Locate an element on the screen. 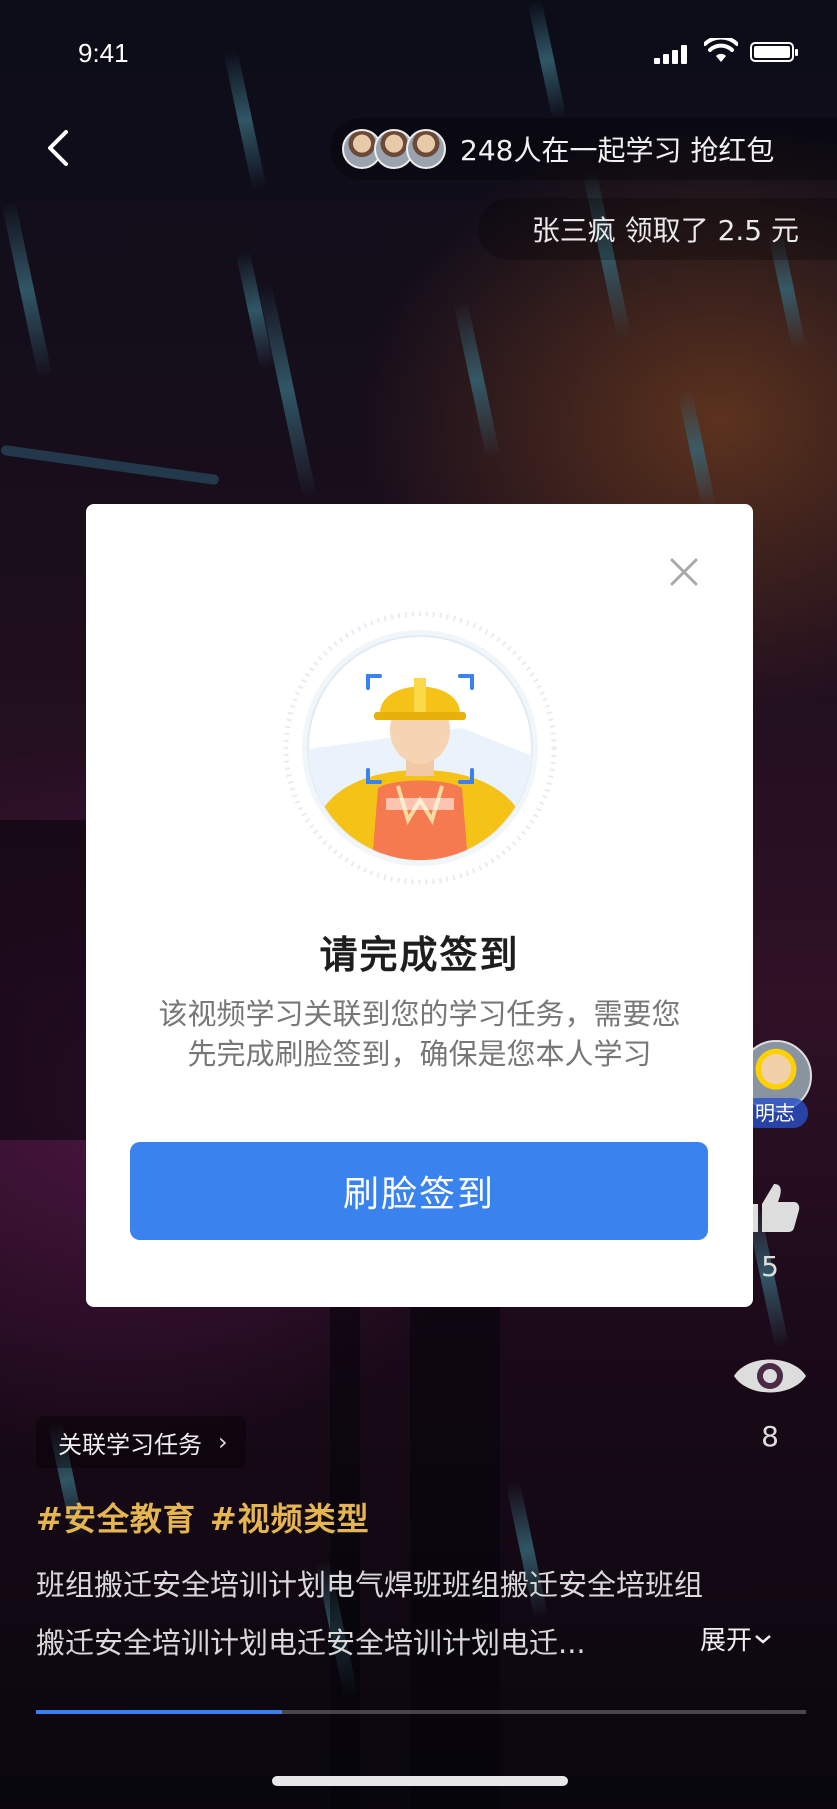 This screenshot has height=1809, width=837. expand-button: 展开 is located at coordinates (737, 1638).